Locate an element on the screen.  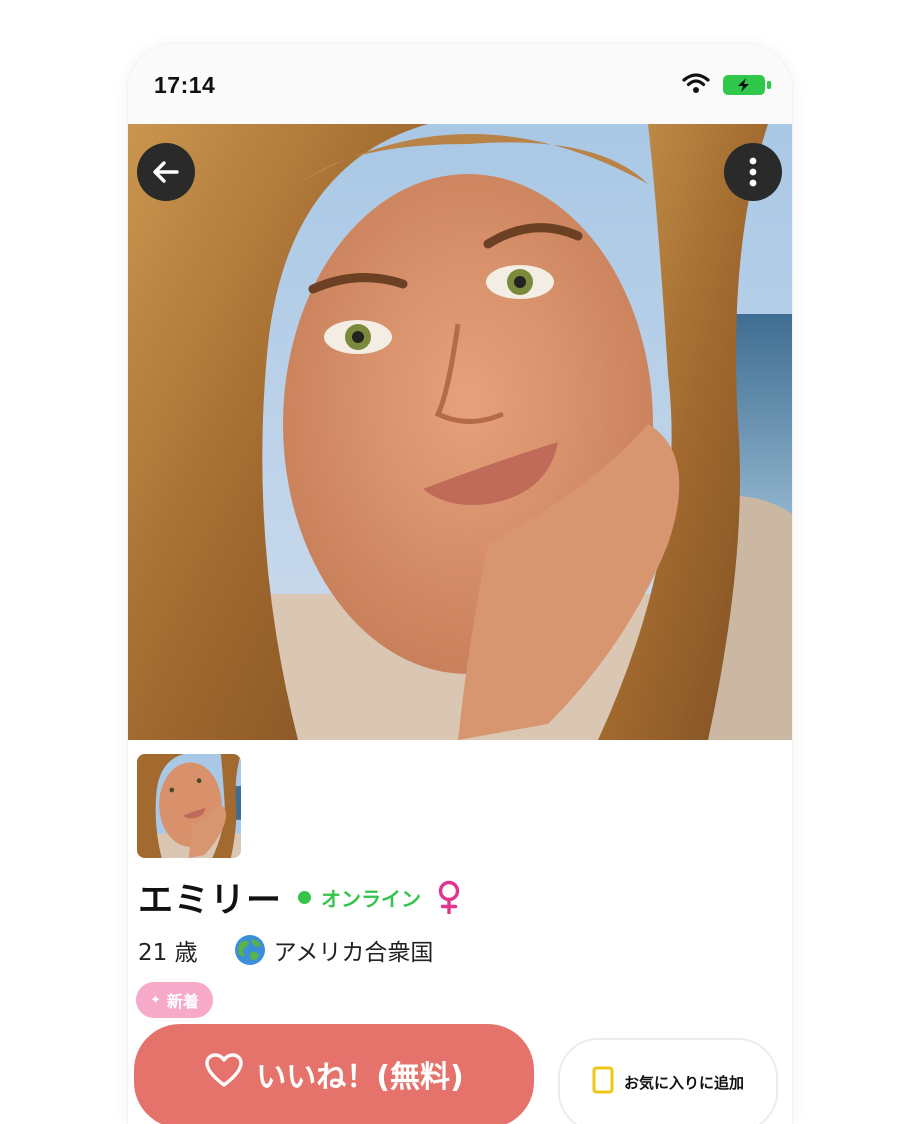
wifi-icon is located at coordinates (696, 85).